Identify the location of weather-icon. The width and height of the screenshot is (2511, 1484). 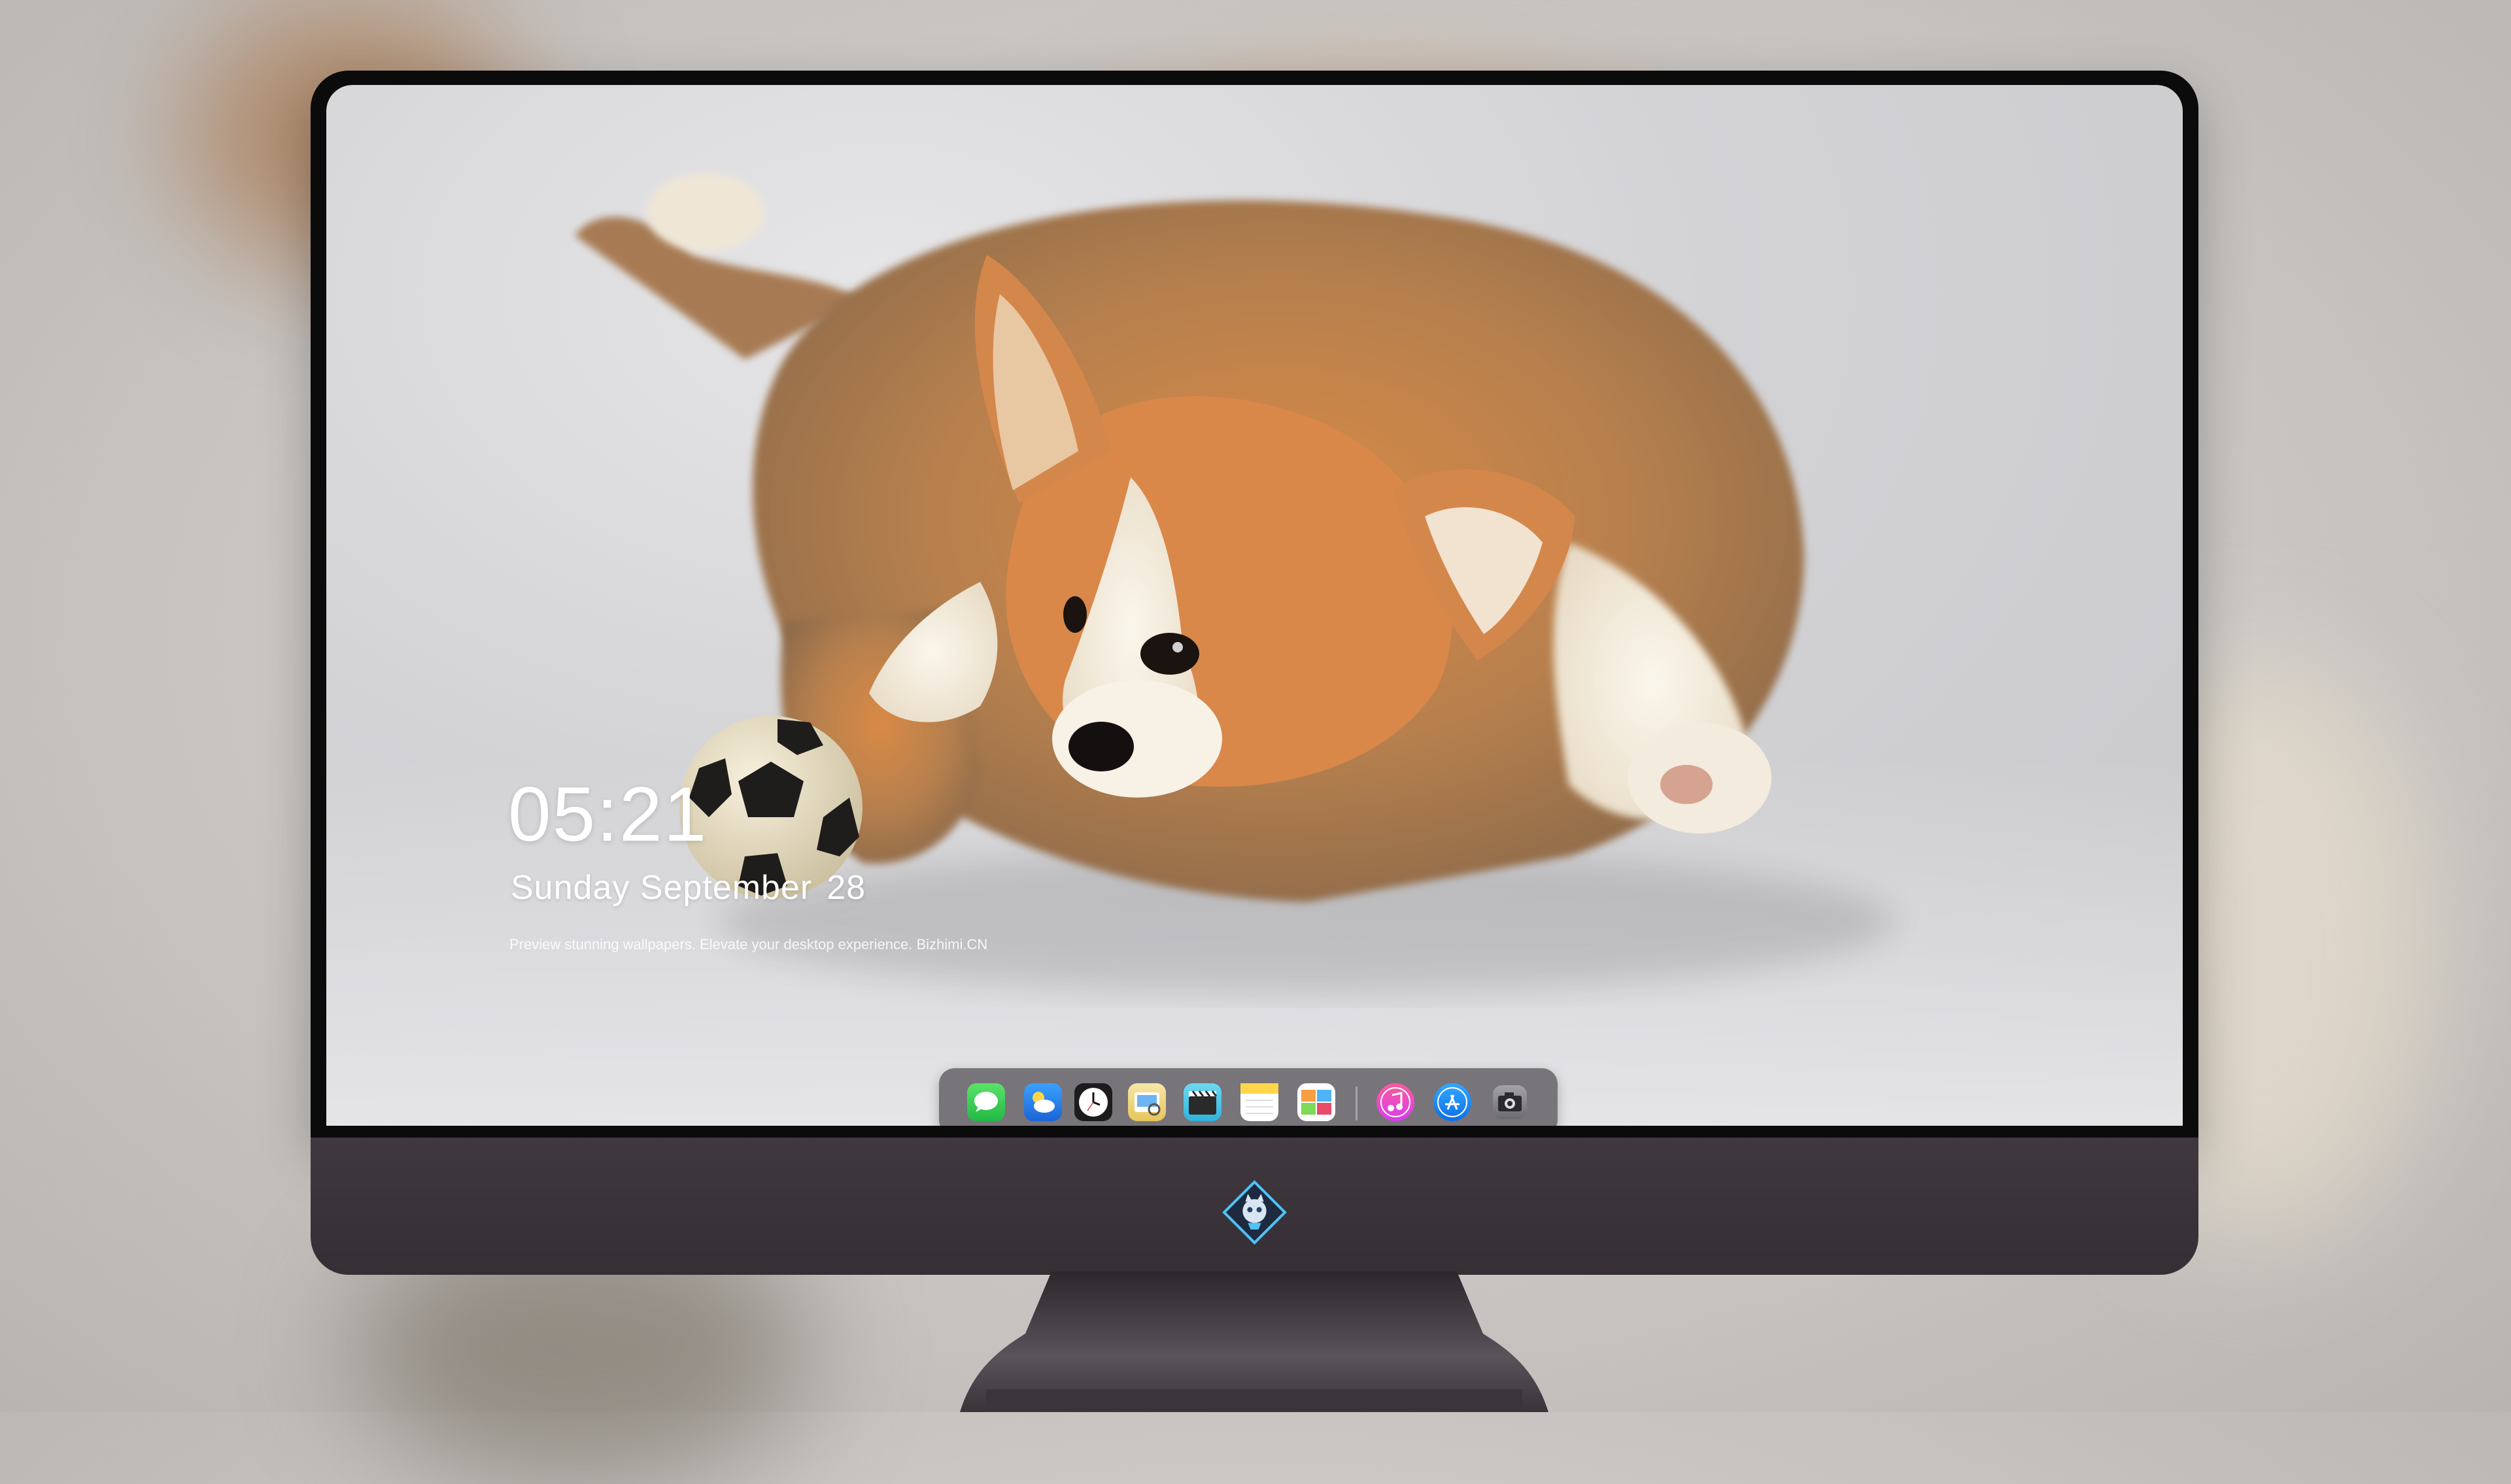
(1043, 1102).